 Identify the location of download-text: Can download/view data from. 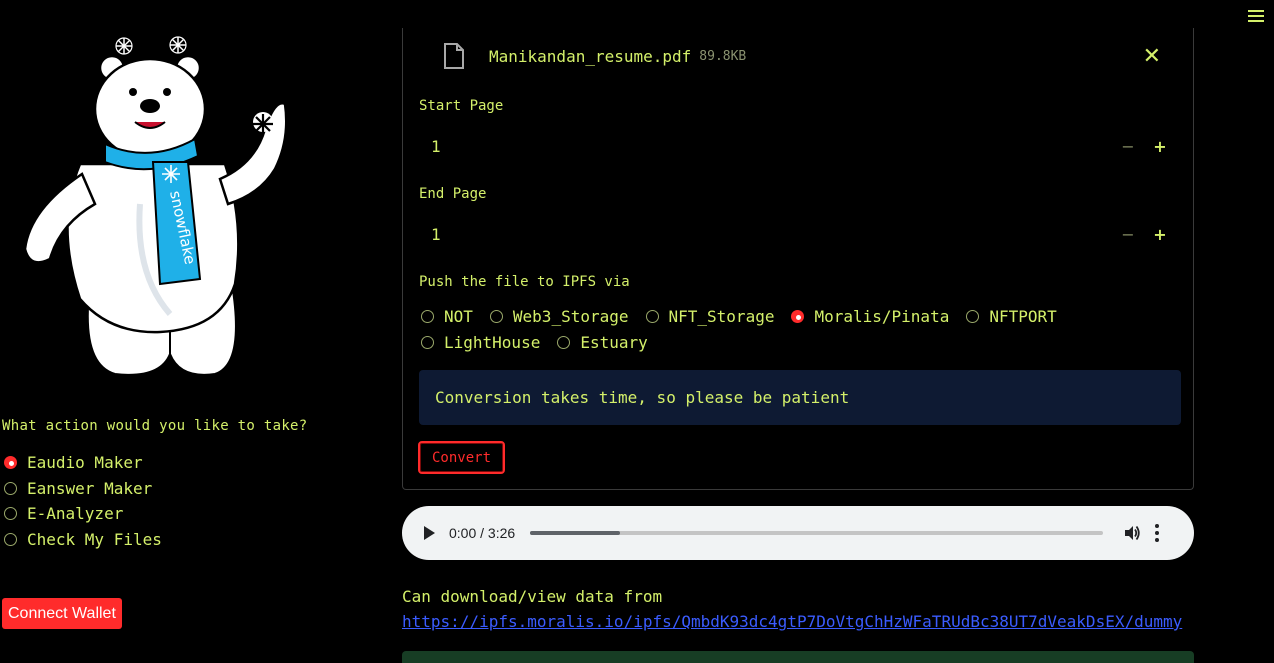
(532, 596).